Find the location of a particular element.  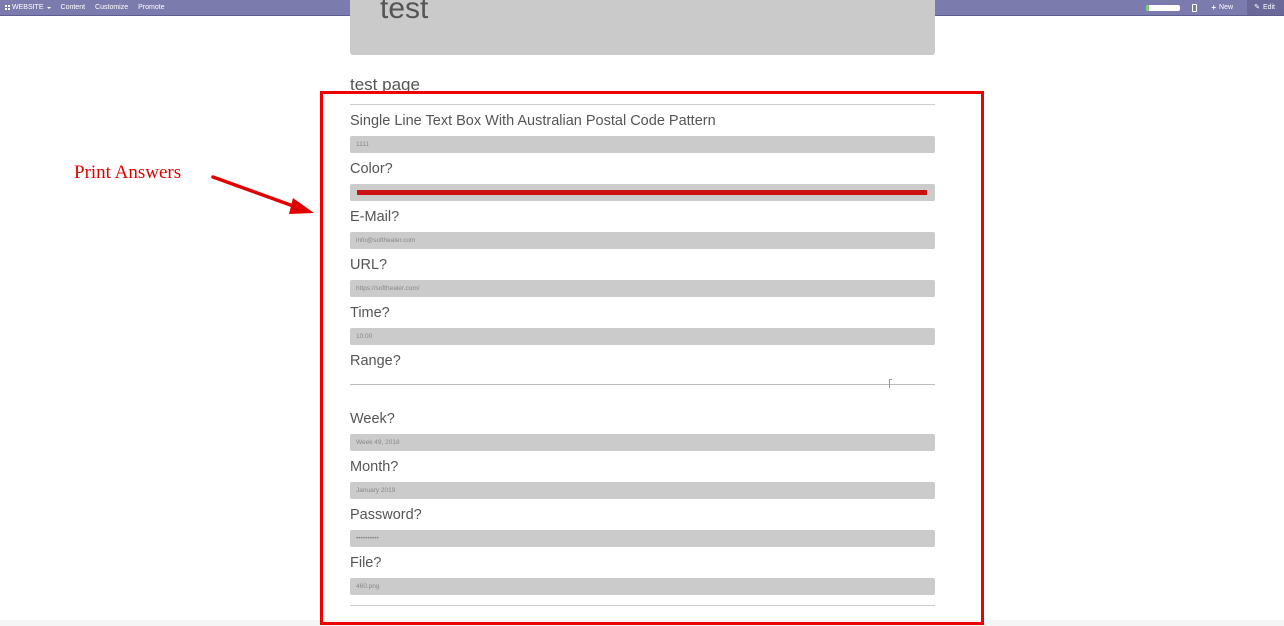

annotation-arrow-icon is located at coordinates (262, 194).